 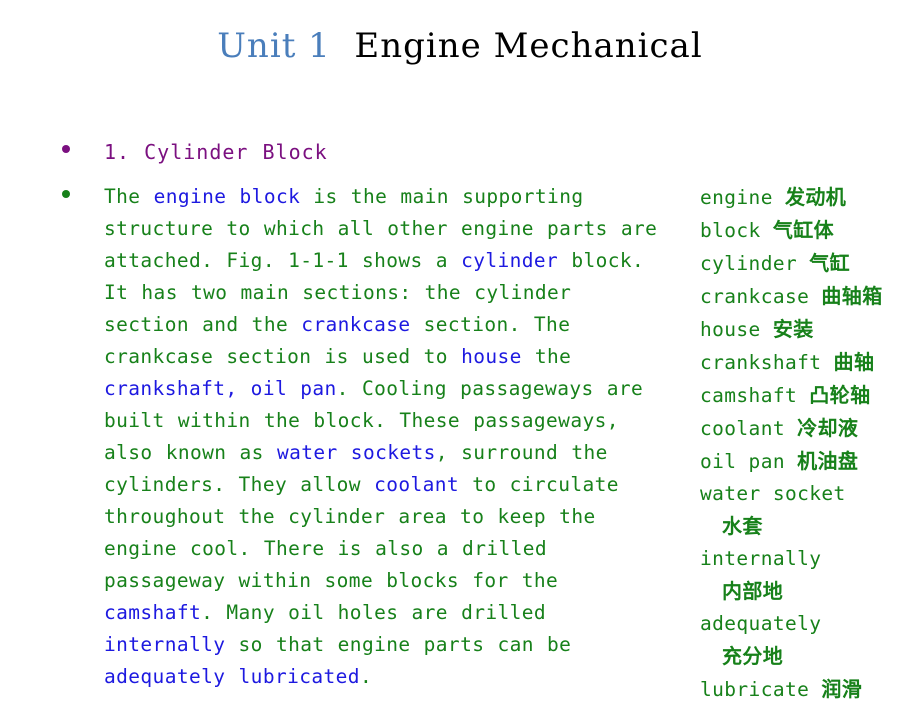 What do you see at coordinates (165, 644) in the screenshot?
I see `keyword-term: internally` at bounding box center [165, 644].